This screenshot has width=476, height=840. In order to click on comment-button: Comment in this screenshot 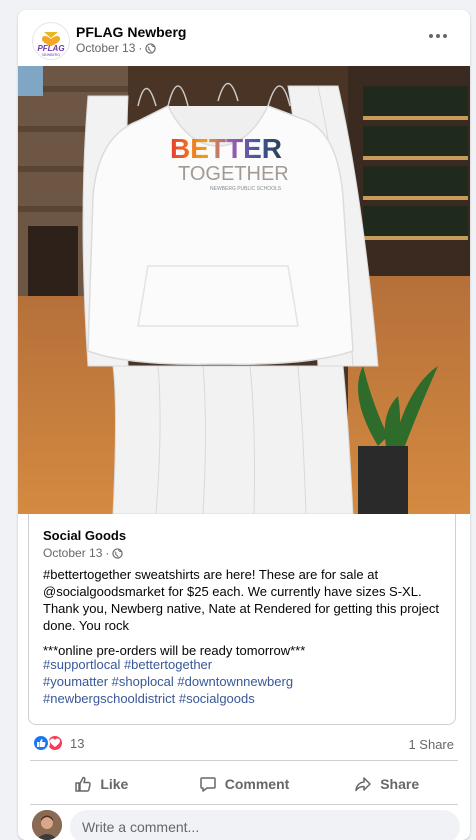, I will do `click(244, 784)`.